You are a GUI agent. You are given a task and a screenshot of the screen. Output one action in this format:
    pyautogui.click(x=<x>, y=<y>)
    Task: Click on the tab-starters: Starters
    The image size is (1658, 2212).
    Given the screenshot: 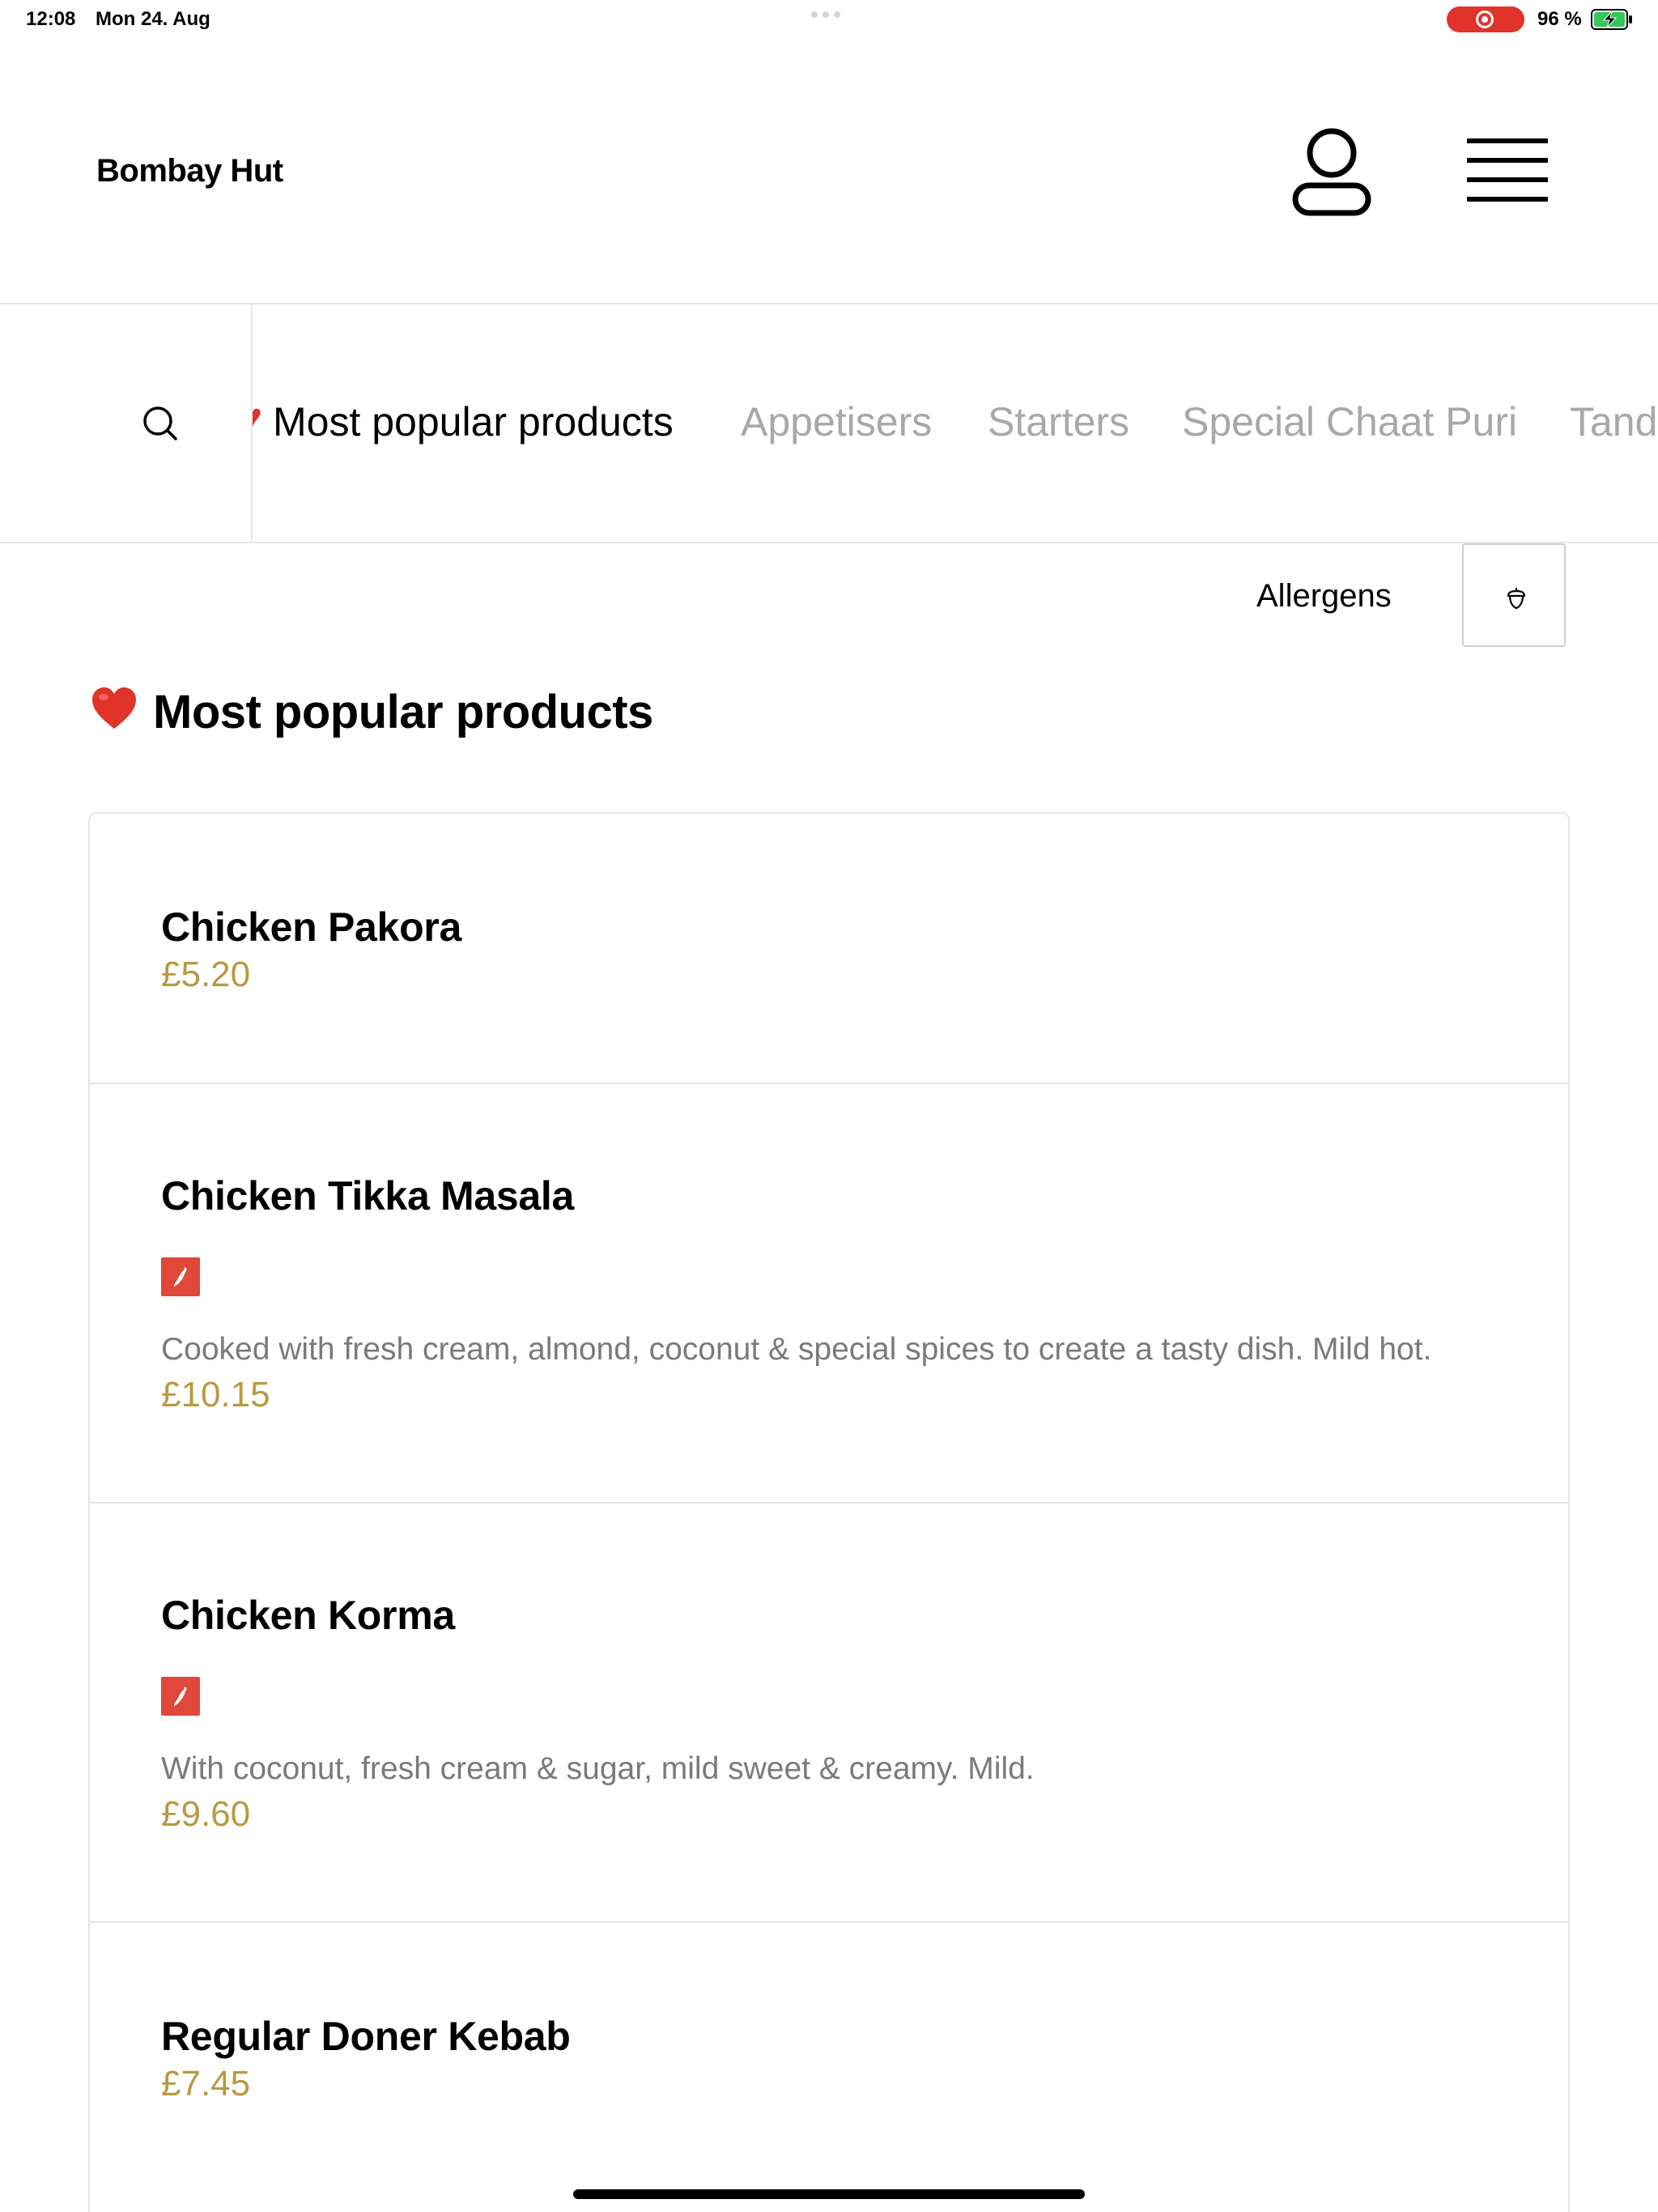 What is the action you would take?
    pyautogui.click(x=1058, y=422)
    